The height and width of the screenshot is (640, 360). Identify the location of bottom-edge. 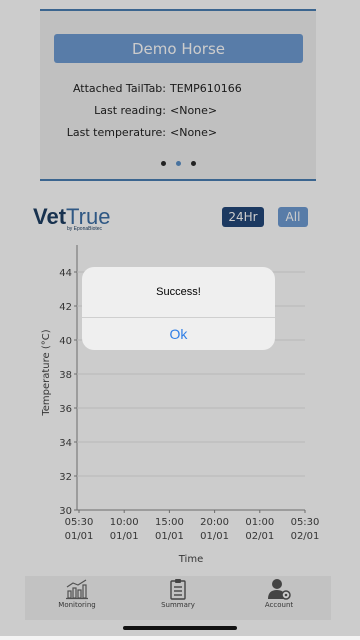
(180, 638).